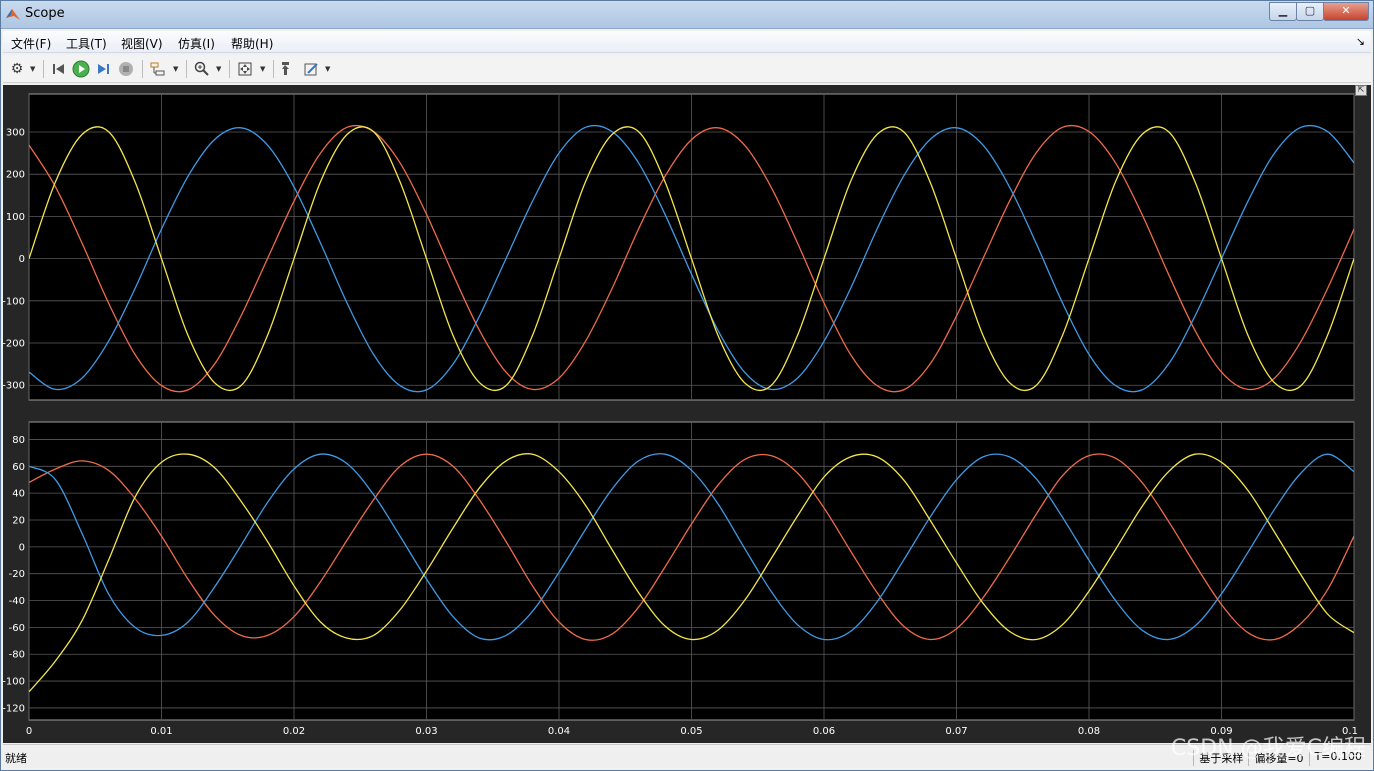  Describe the element at coordinates (218, 69) in the screenshot. I see `zoom-dropdown-icon: ▼` at that location.